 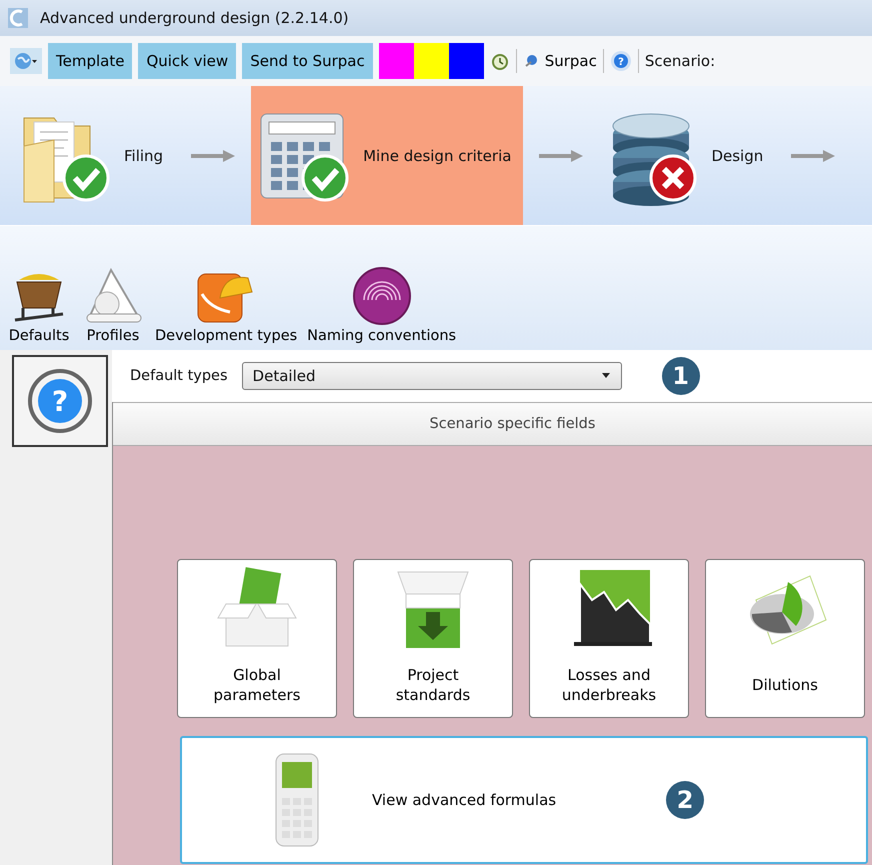 I want to click on tile-button: Losses and underbreaks, so click(x=609, y=638).